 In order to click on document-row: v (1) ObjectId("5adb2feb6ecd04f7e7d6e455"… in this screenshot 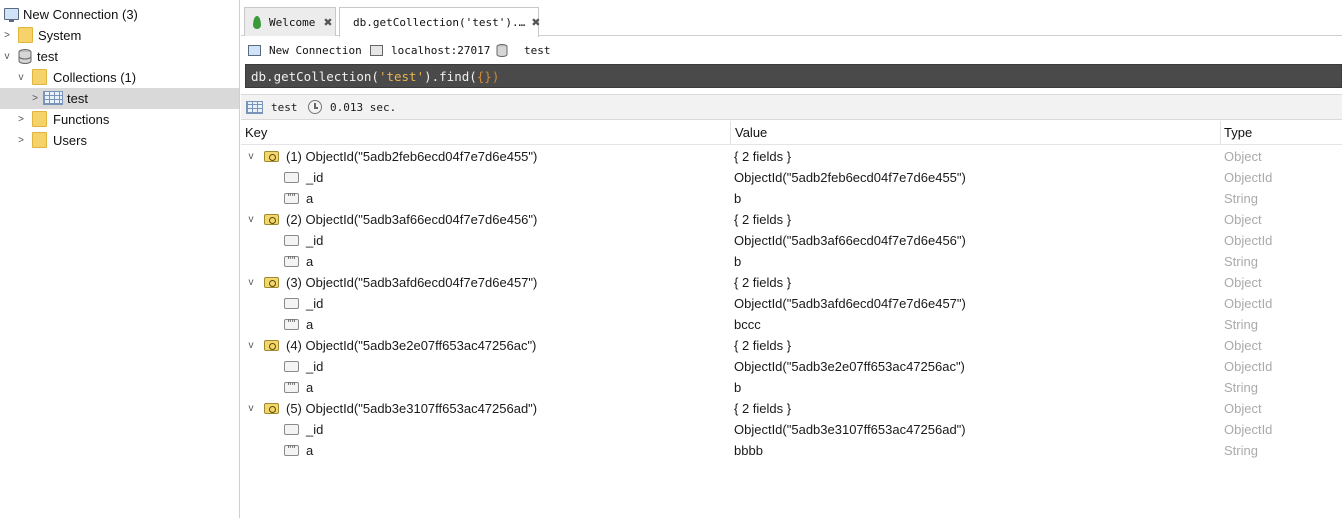, I will do `click(791, 156)`.